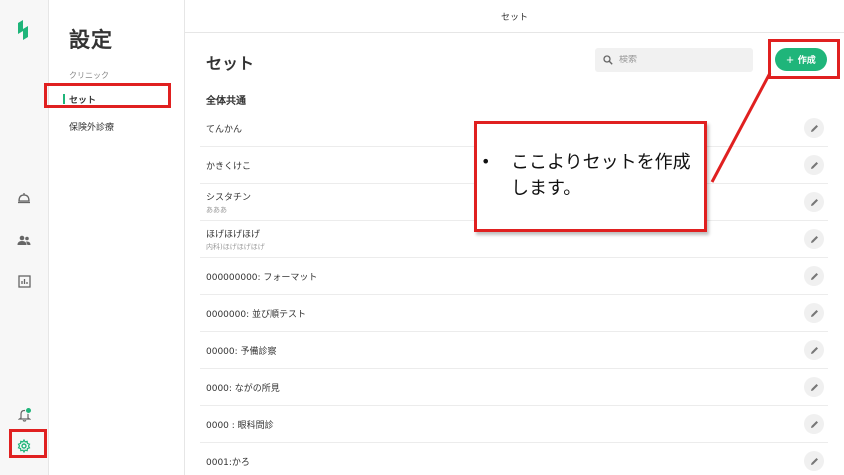 The height and width of the screenshot is (475, 844). I want to click on create-button-label: 作成, so click(806, 60).